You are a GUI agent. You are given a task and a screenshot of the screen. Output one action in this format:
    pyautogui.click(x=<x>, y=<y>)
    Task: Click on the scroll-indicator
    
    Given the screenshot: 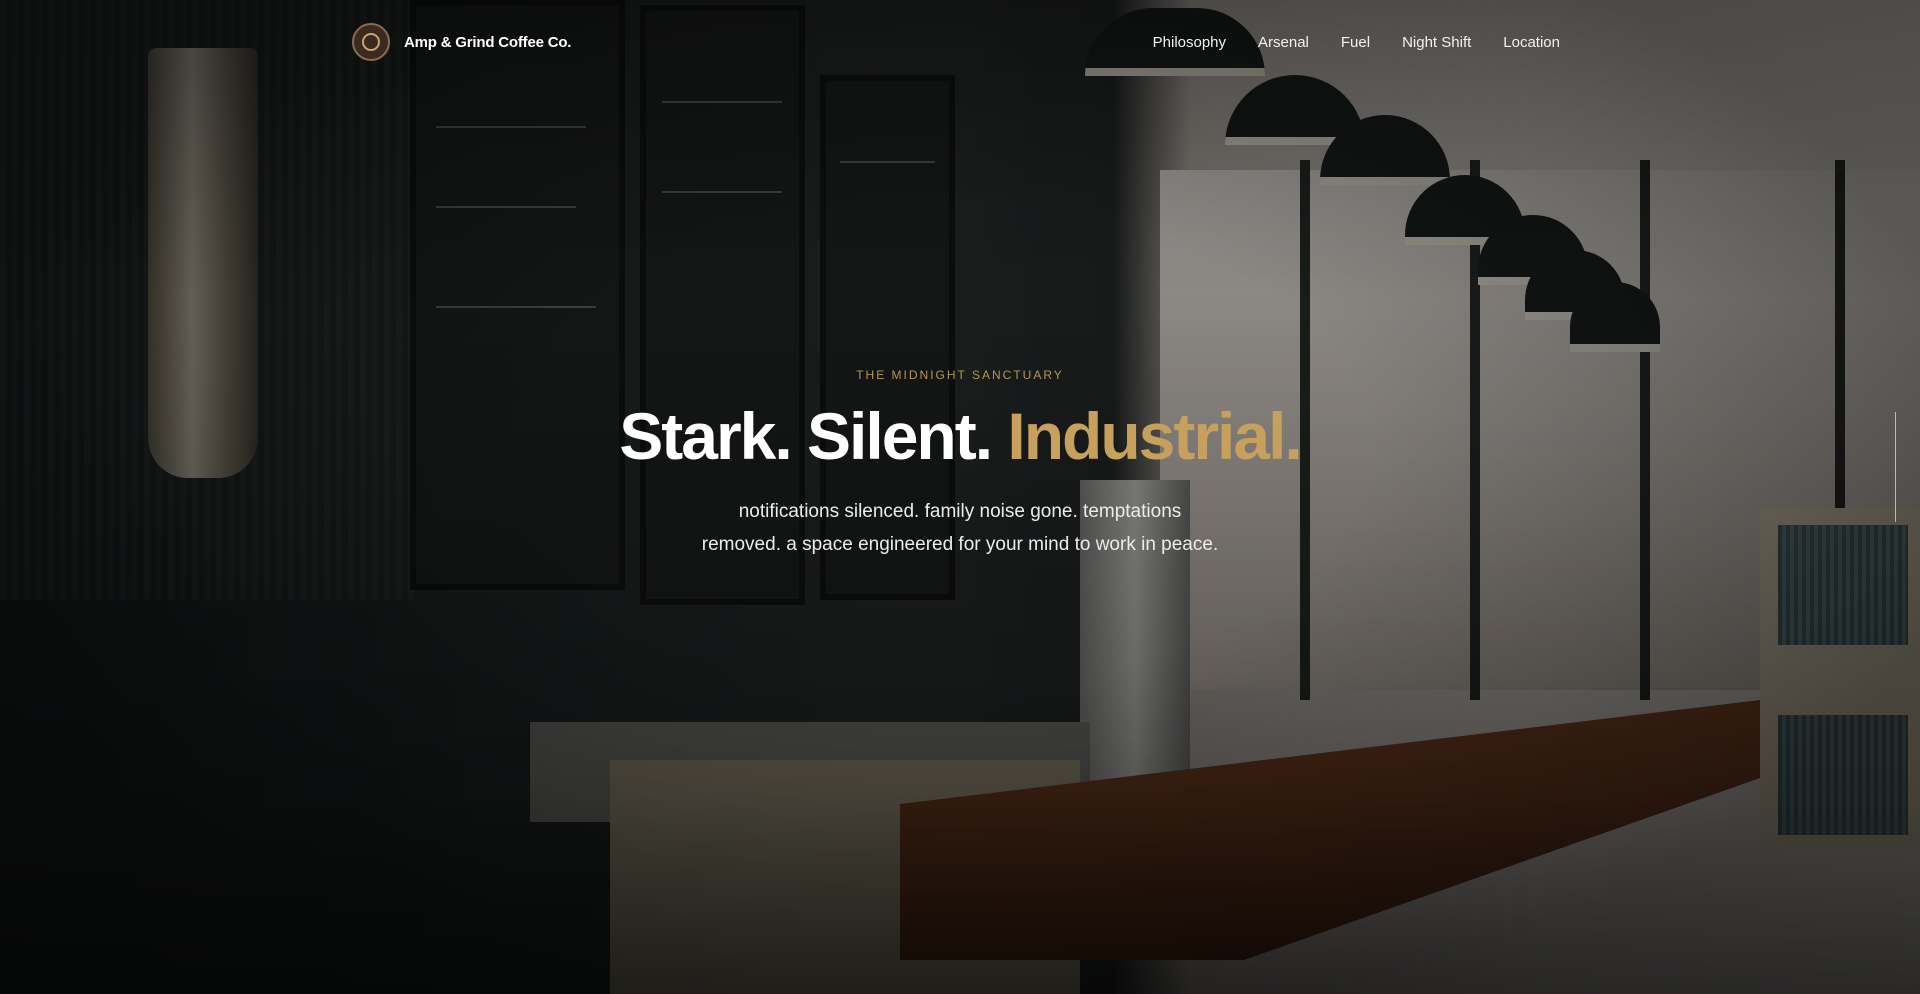 What is the action you would take?
    pyautogui.click(x=1895, y=467)
    